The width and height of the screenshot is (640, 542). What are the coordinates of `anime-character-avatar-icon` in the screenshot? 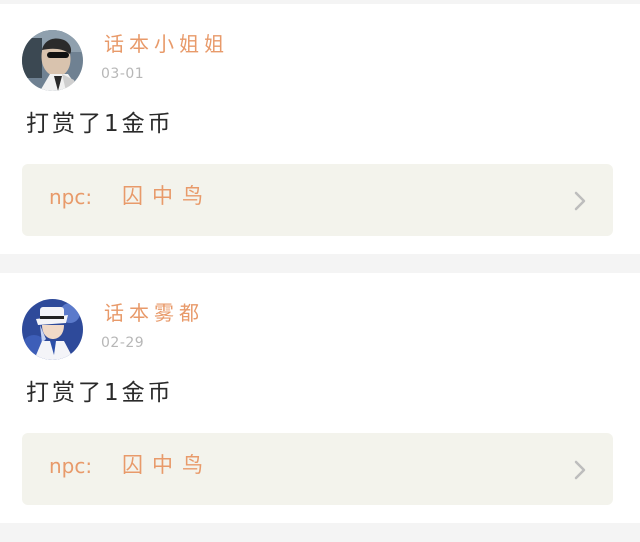 It's located at (52, 329).